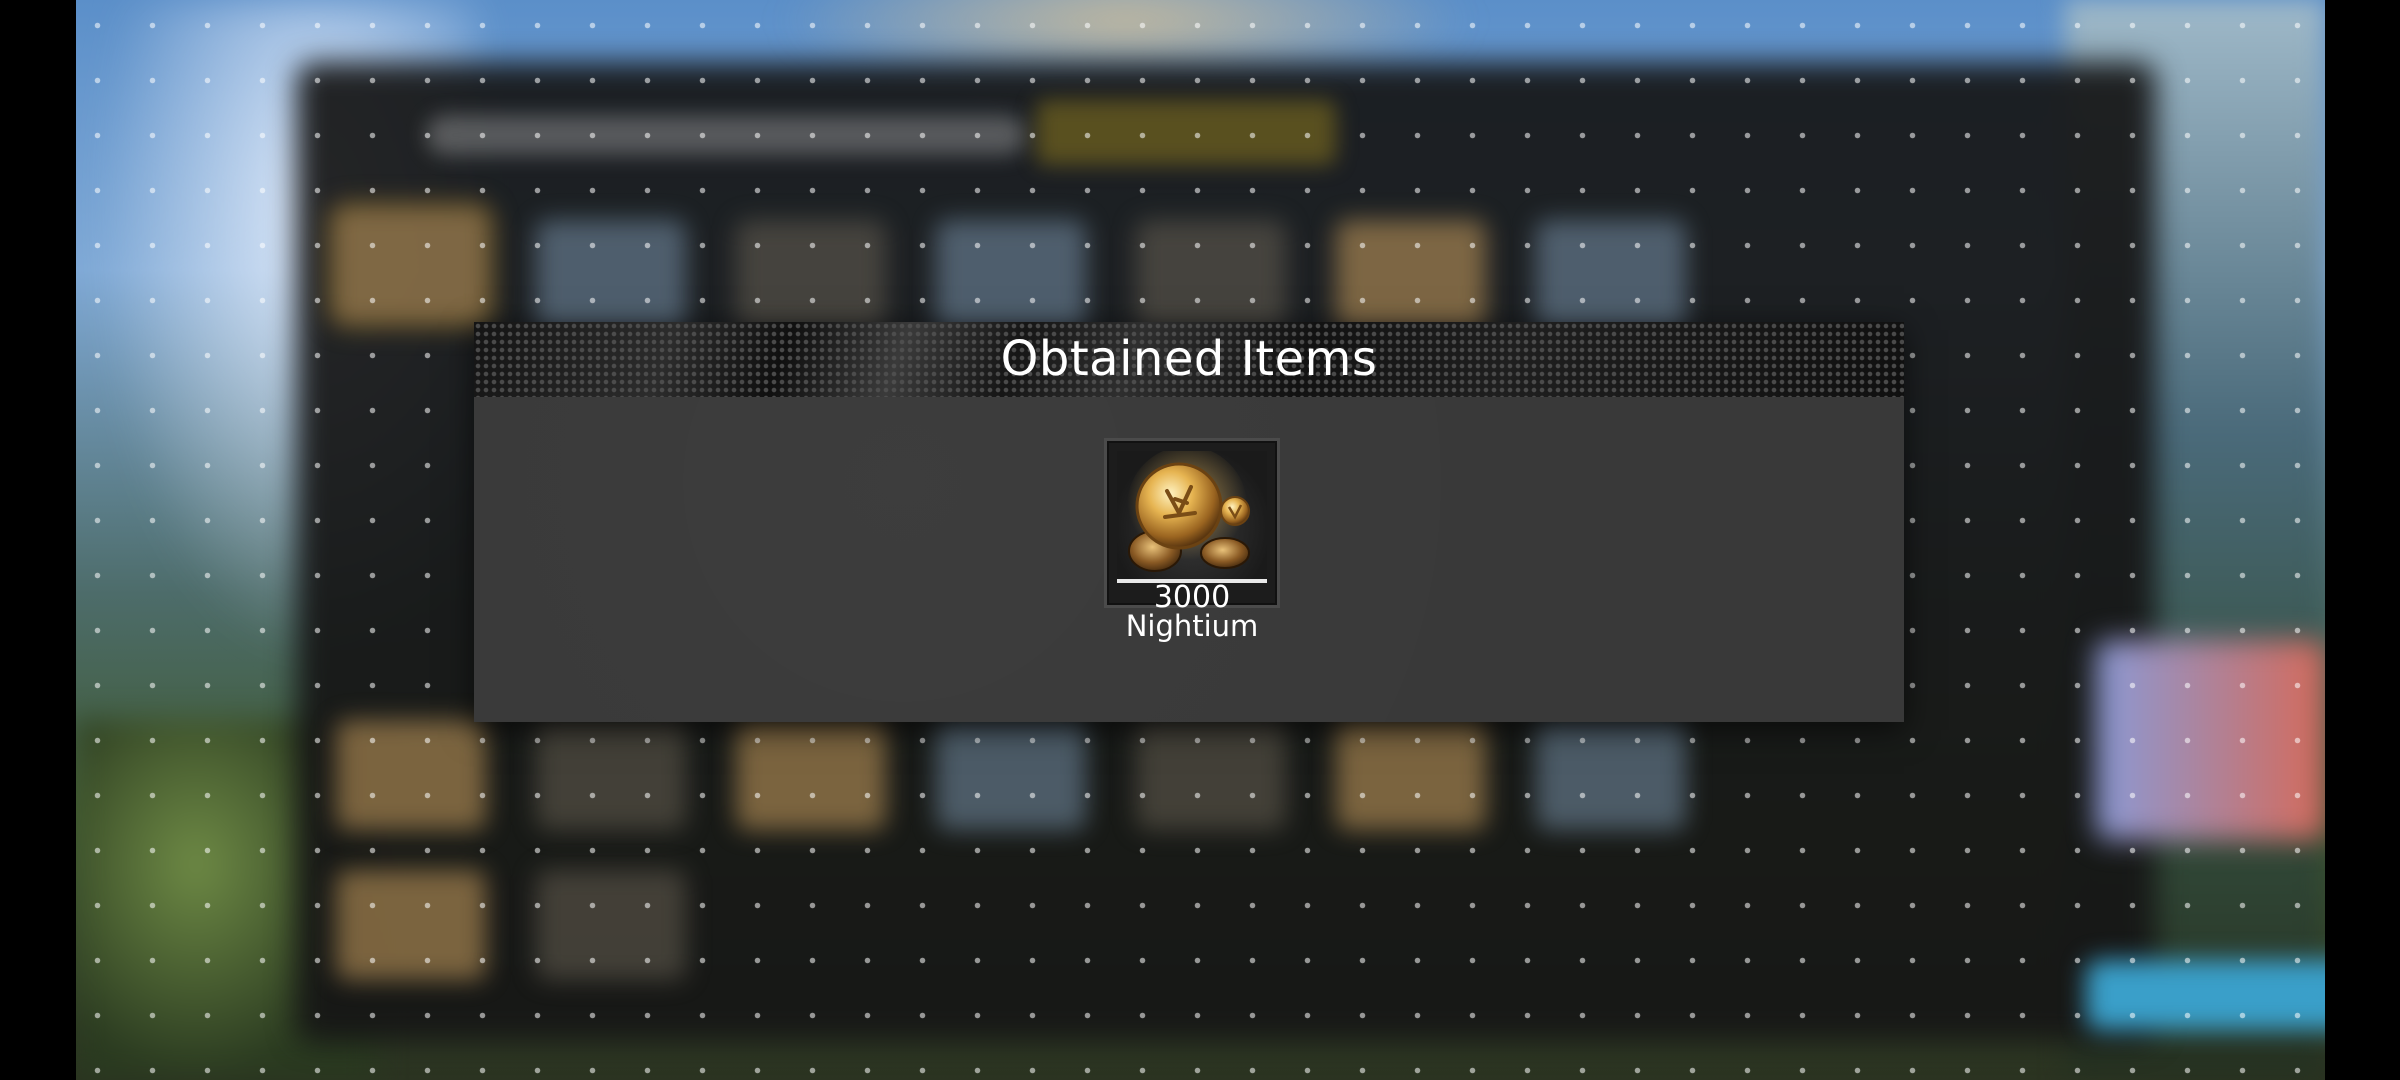 The image size is (2400, 1080). What do you see at coordinates (2210, 740) in the screenshot?
I see `background-character-card` at bounding box center [2210, 740].